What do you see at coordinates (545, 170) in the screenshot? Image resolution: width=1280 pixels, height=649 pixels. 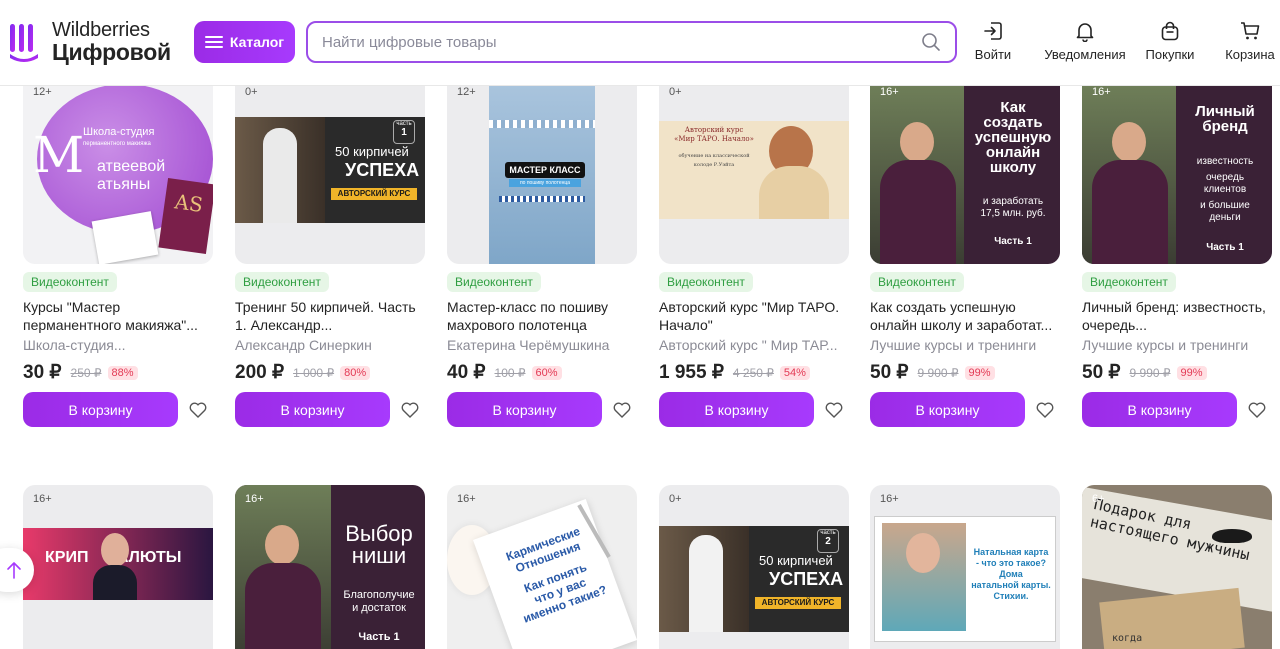 I see `art-text: МАСТЕР КЛАСС` at bounding box center [545, 170].